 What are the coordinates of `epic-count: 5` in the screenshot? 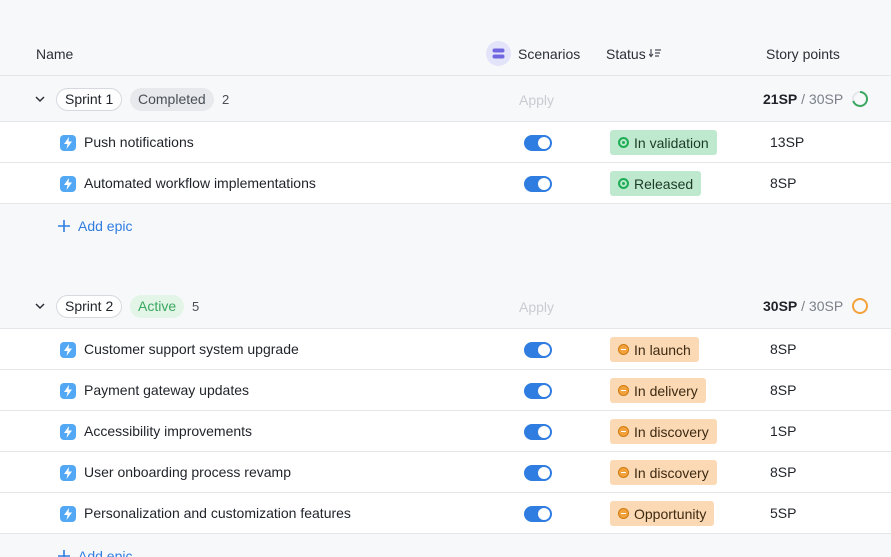 It's located at (196, 306).